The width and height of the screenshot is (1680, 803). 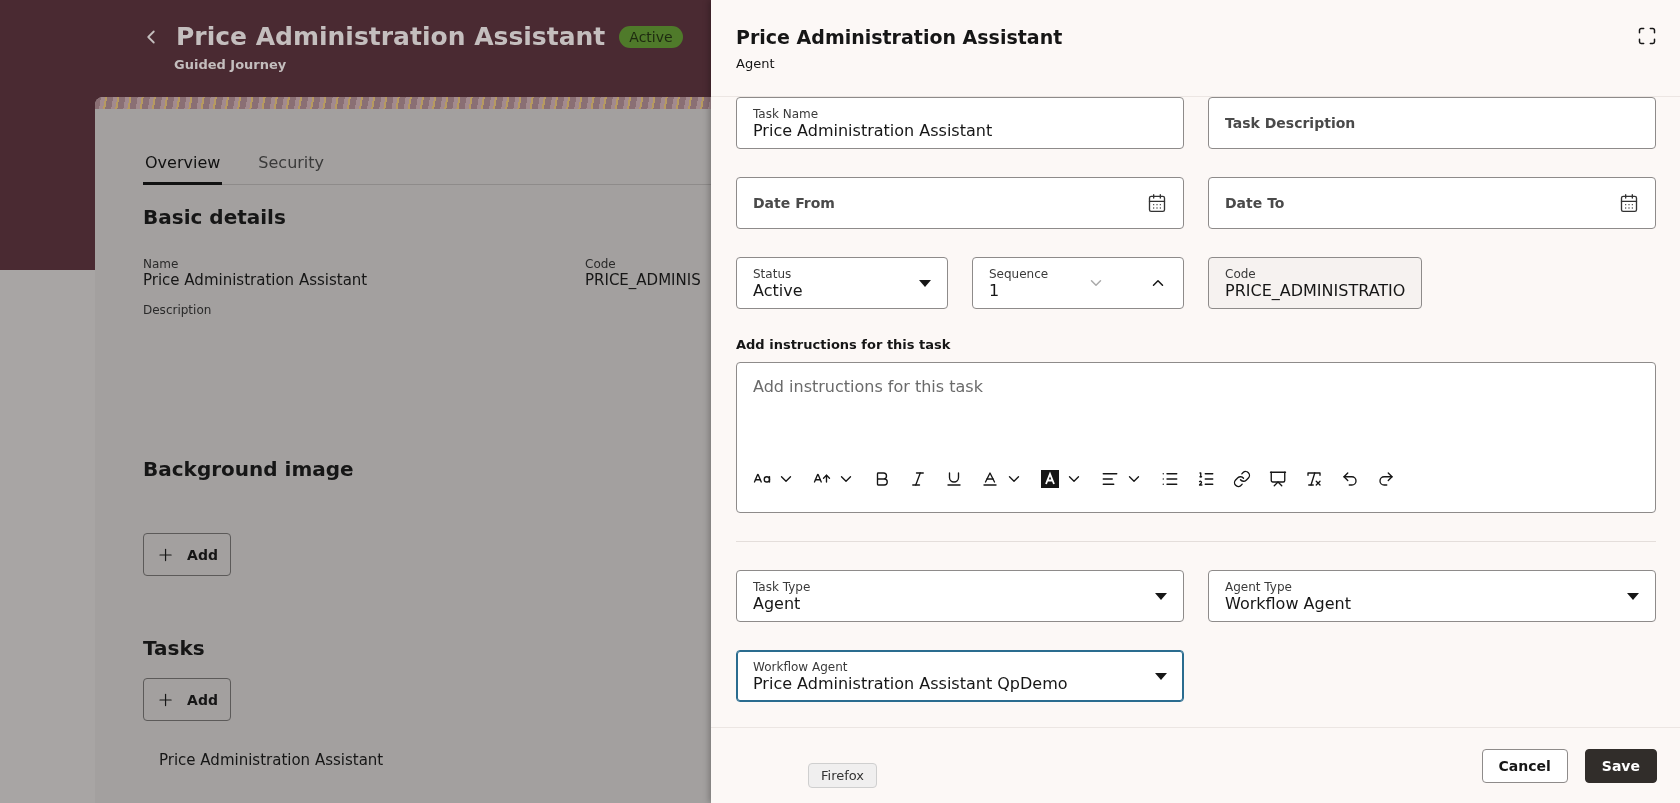 What do you see at coordinates (1110, 479) in the screenshot?
I see `align-left-icon` at bounding box center [1110, 479].